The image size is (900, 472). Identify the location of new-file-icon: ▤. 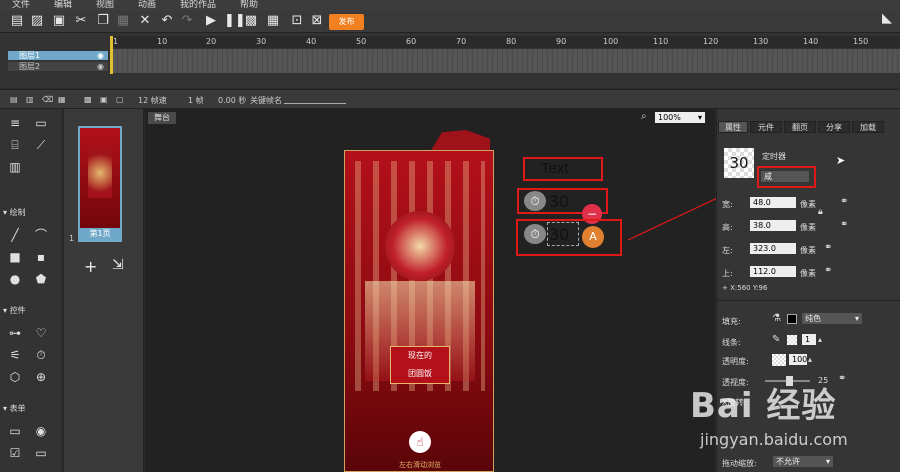
(17, 21).